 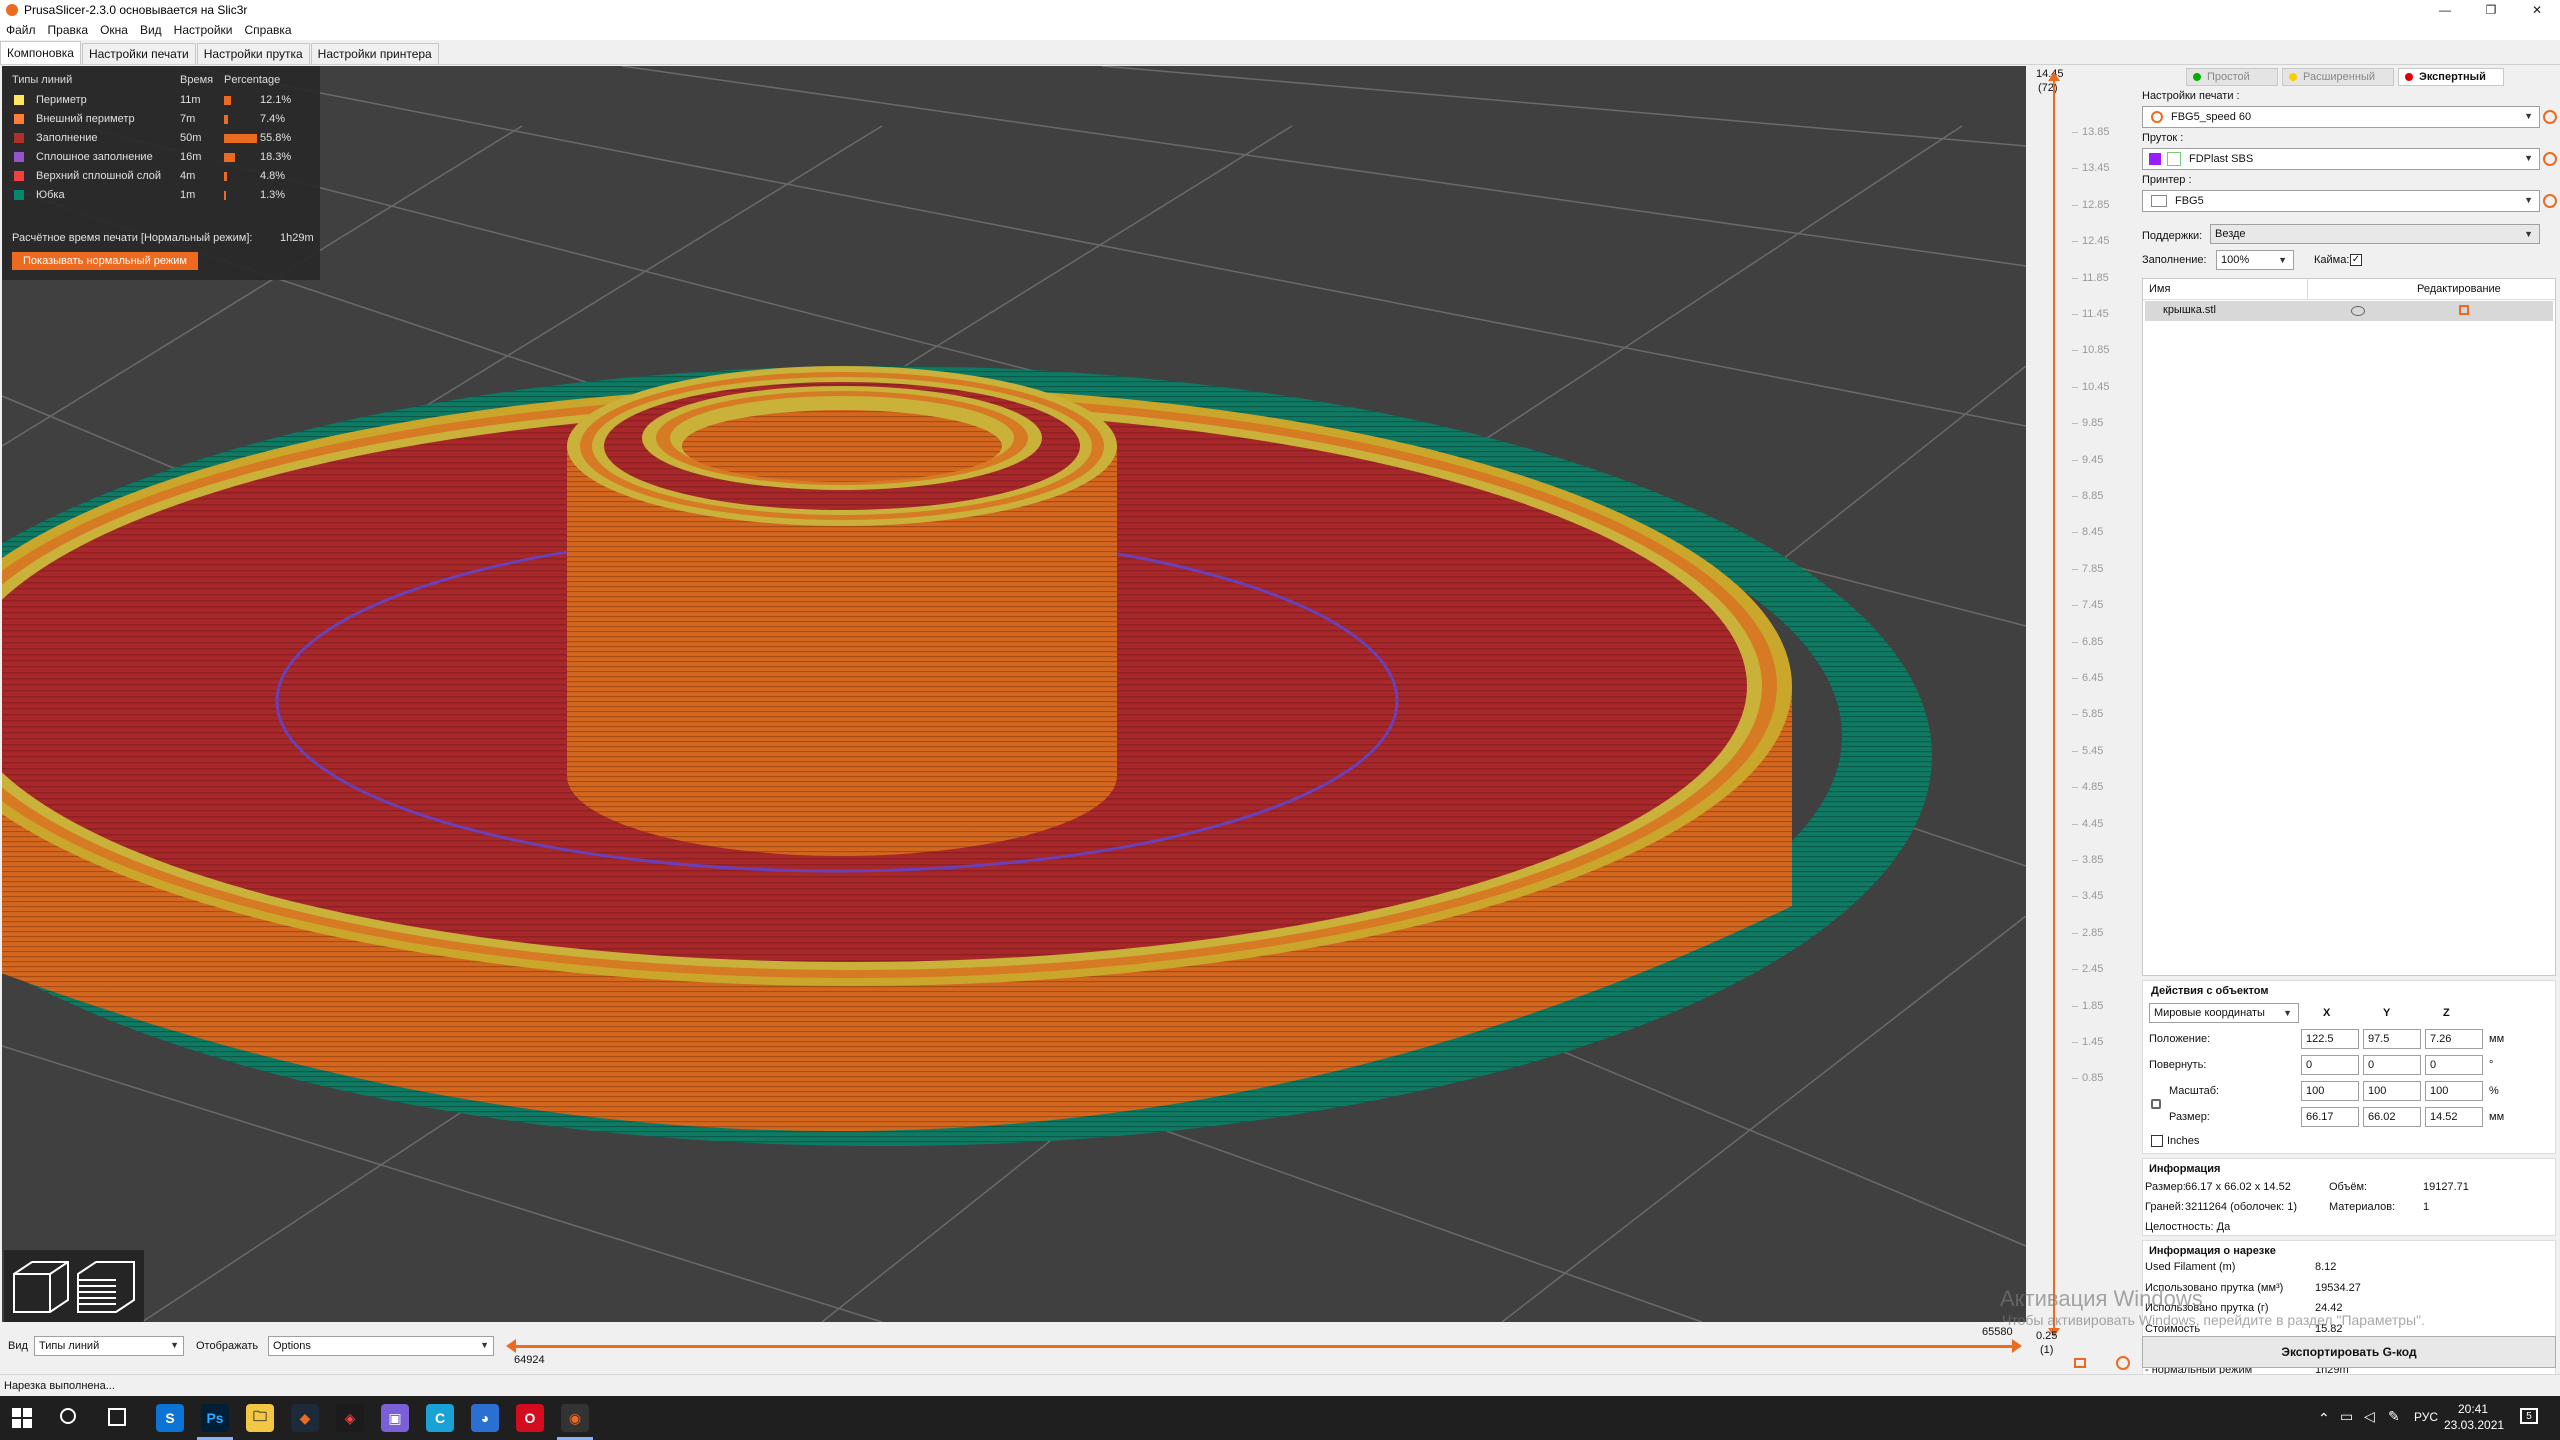 I want to click on clock-time: 20:41, so click(x=2473, y=1409).